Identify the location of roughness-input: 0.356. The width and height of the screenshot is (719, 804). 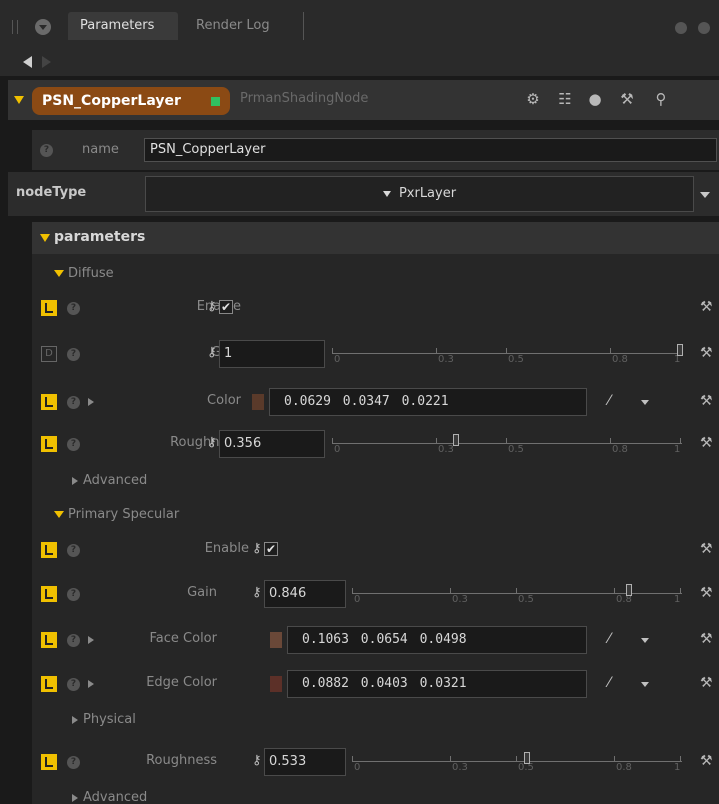
(272, 444).